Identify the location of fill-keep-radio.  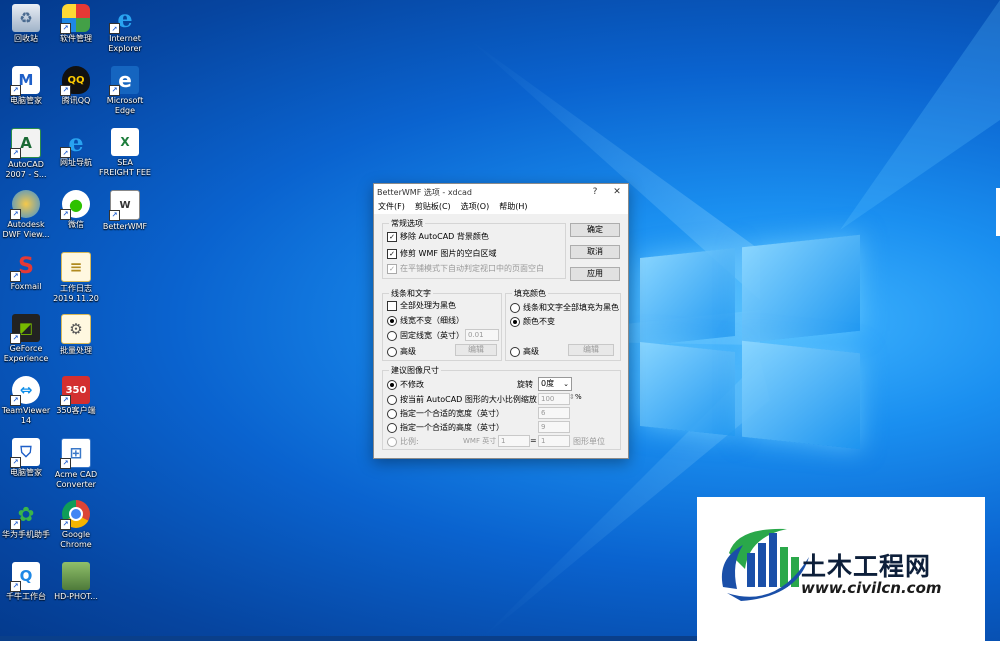
(515, 321).